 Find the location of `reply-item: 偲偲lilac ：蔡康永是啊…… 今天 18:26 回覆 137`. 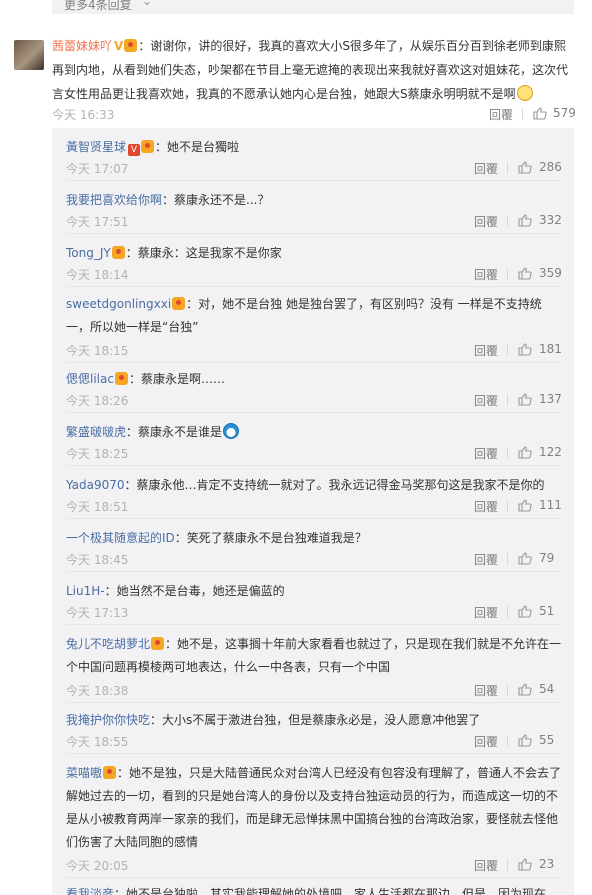

reply-item: 偲偲lilac ：蔡康永是啊…… 今天 18:26 回覆 137 is located at coordinates (314, 390).